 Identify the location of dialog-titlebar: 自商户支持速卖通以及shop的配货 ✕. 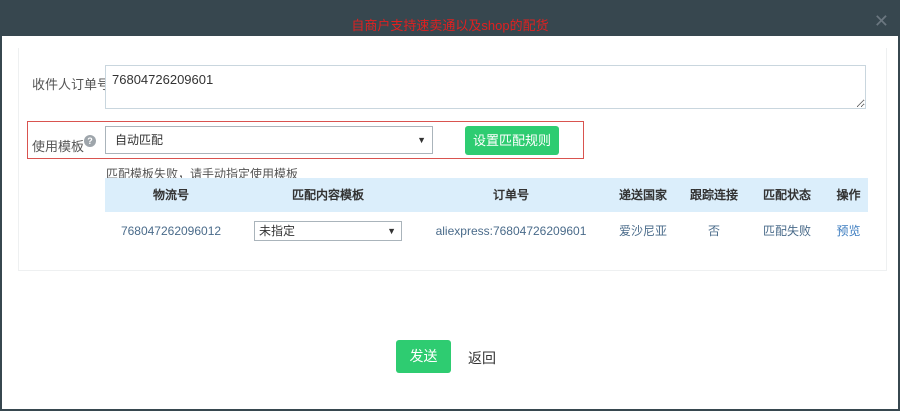
(450, 18).